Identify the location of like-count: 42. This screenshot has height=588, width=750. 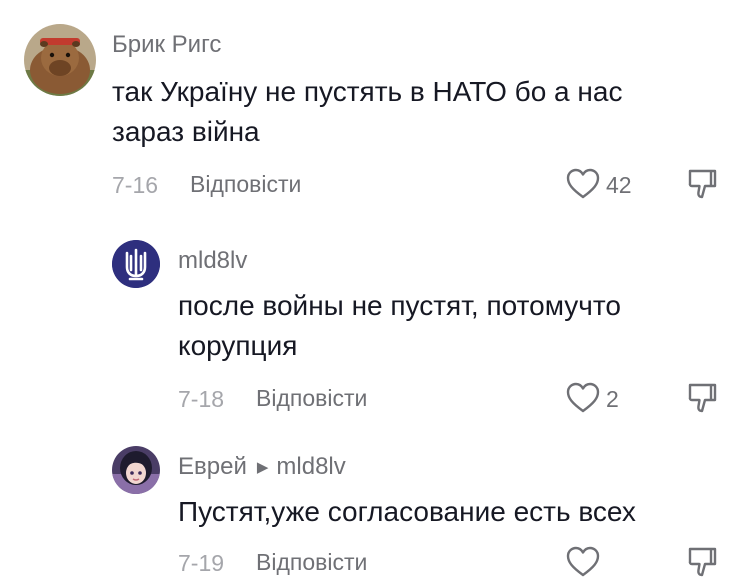
(619, 185).